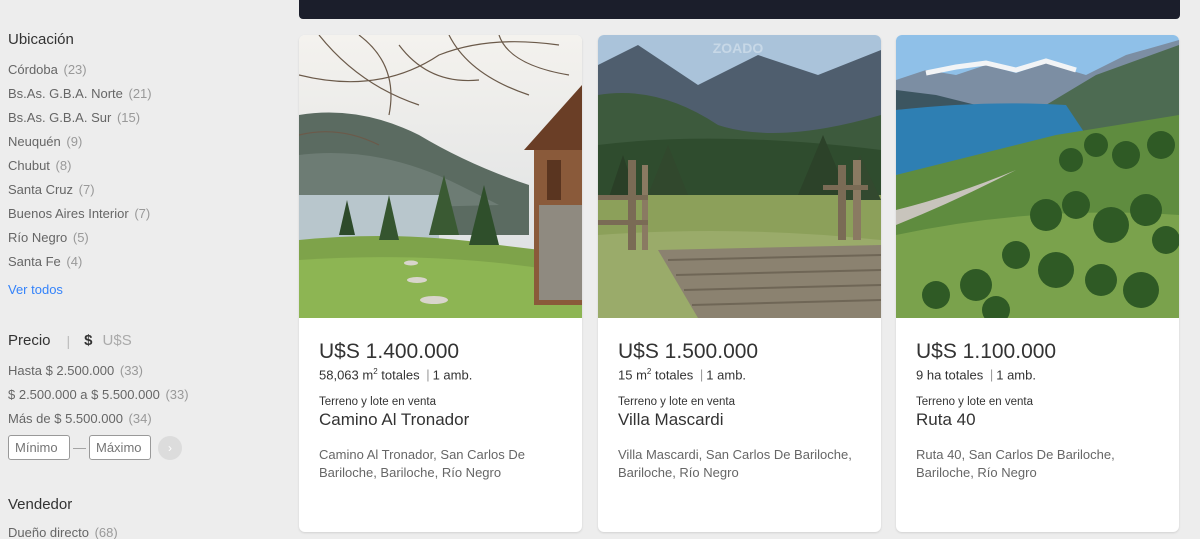  What do you see at coordinates (65, 418) in the screenshot?
I see `price-range-label: Más de $ 5.500.000` at bounding box center [65, 418].